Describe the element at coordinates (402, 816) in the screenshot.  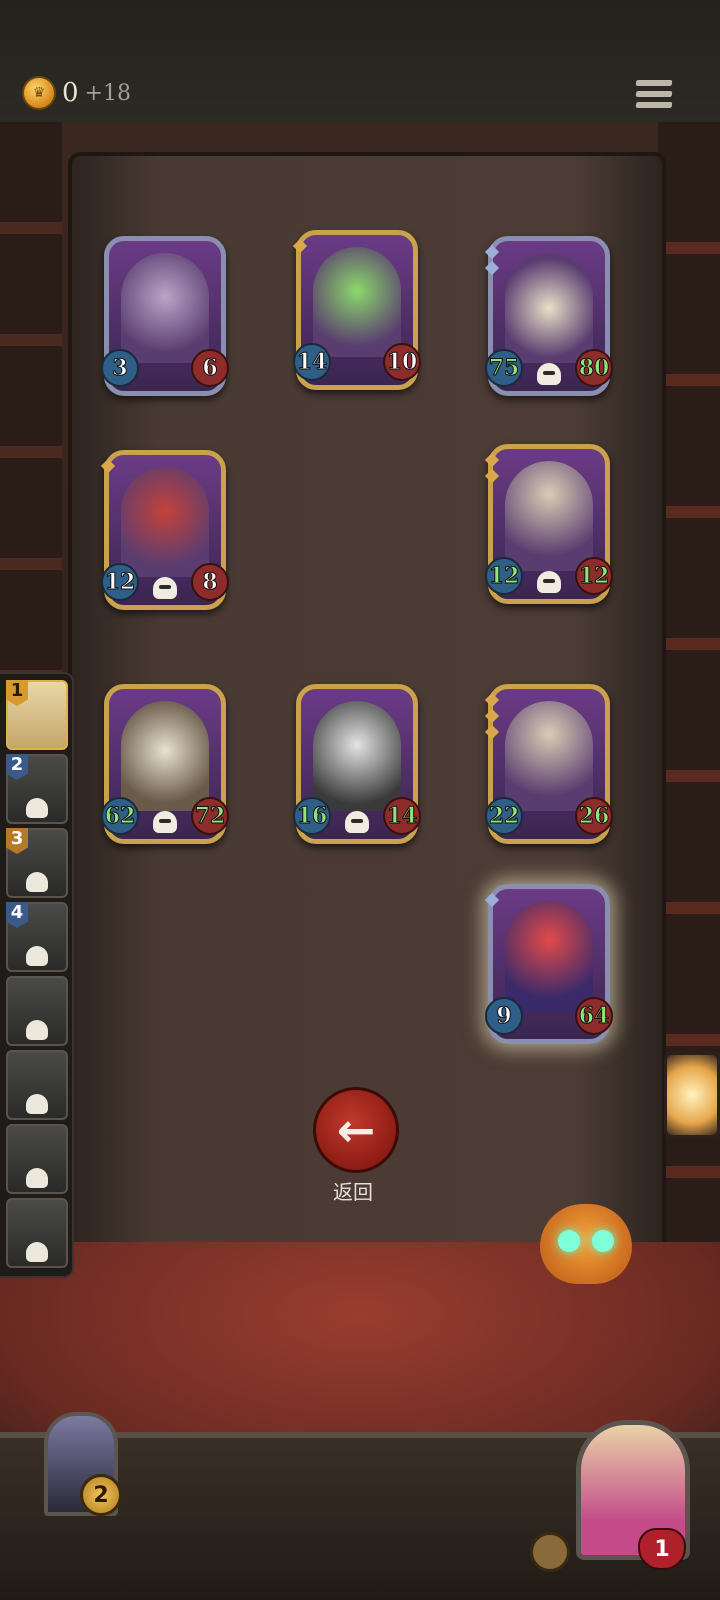
I see `health-stat: 14` at that location.